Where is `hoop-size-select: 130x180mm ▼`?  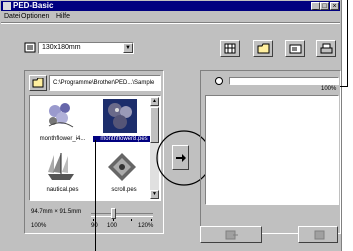 hoop-size-select: 130x180mm ▼ is located at coordinates (86, 48).